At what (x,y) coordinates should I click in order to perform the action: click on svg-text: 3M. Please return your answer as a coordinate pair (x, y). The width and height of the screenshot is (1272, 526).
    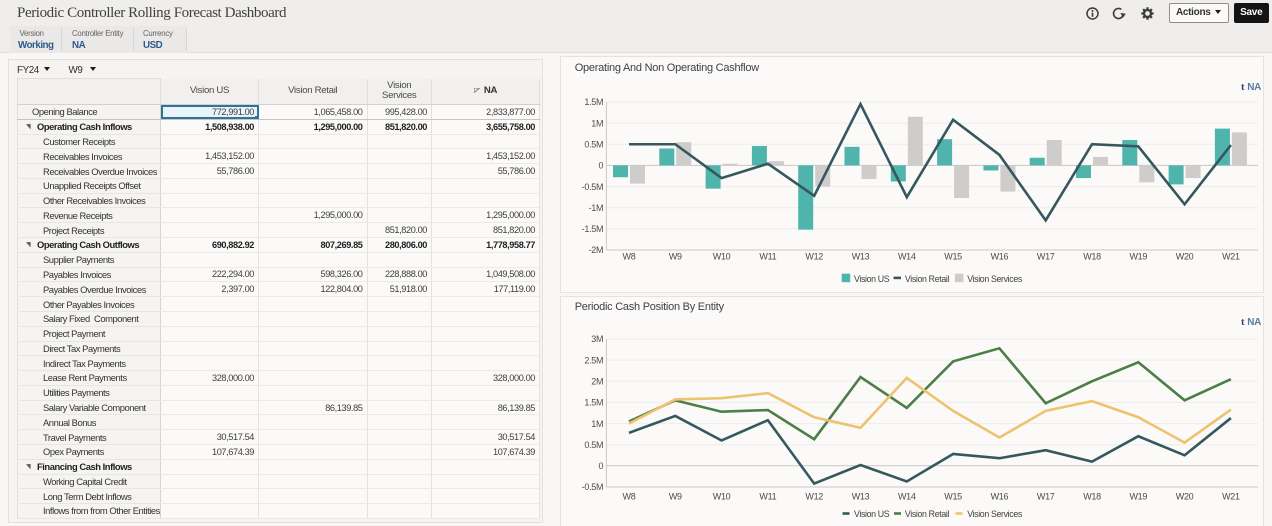
    Looking at the image, I should click on (597, 339).